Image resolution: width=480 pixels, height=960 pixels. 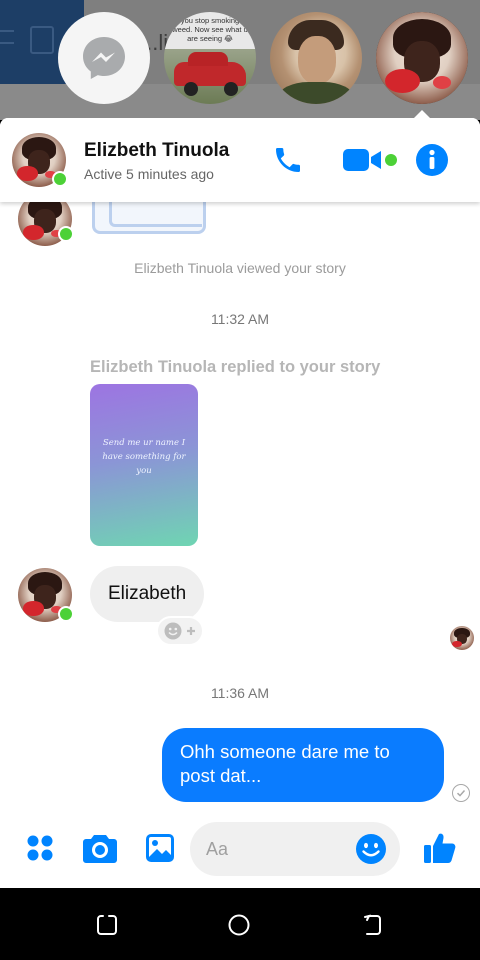 I want to click on recent-apps-icon, so click(x=107, y=925).